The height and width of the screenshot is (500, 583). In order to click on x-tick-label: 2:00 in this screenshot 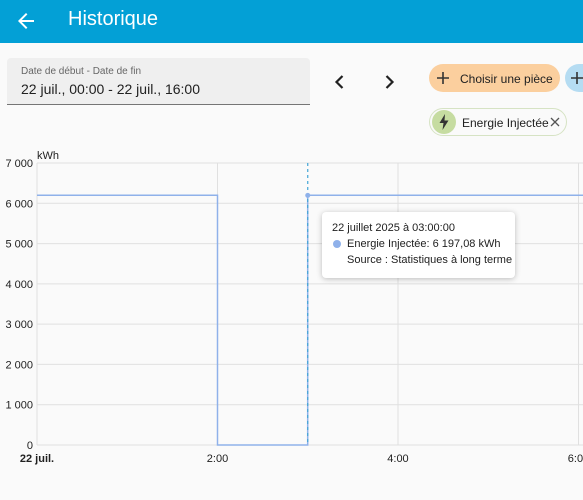, I will do `click(217, 459)`.